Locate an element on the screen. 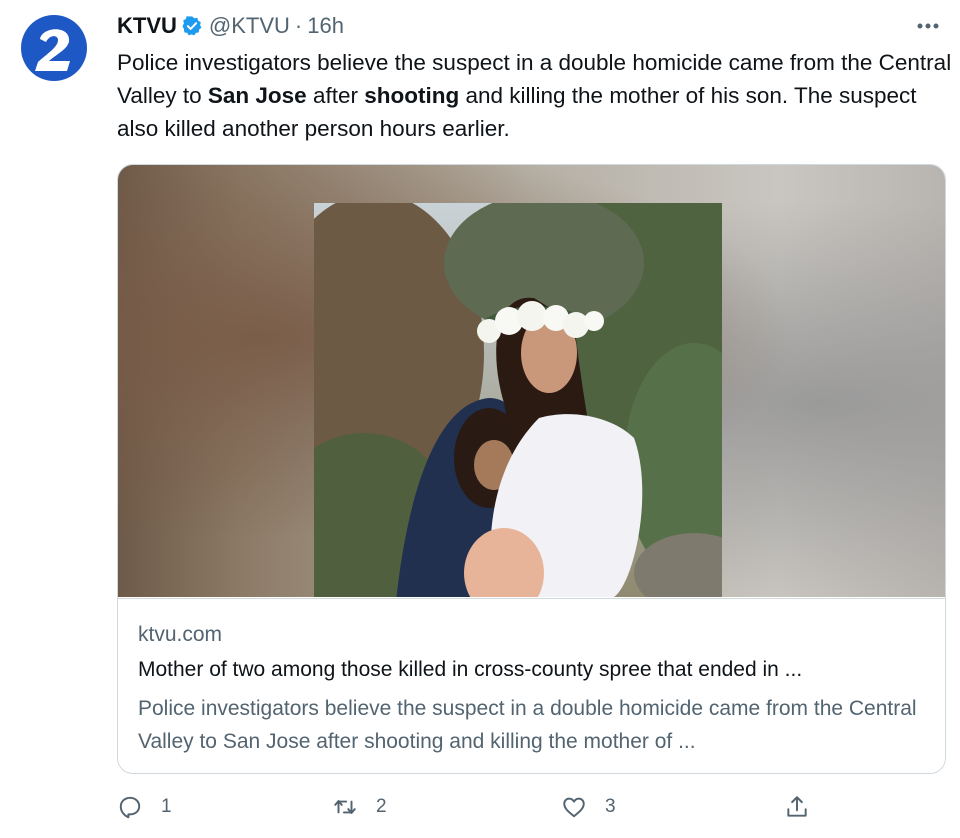 This screenshot has width=960, height=838. avatar is located at coordinates (54, 48).